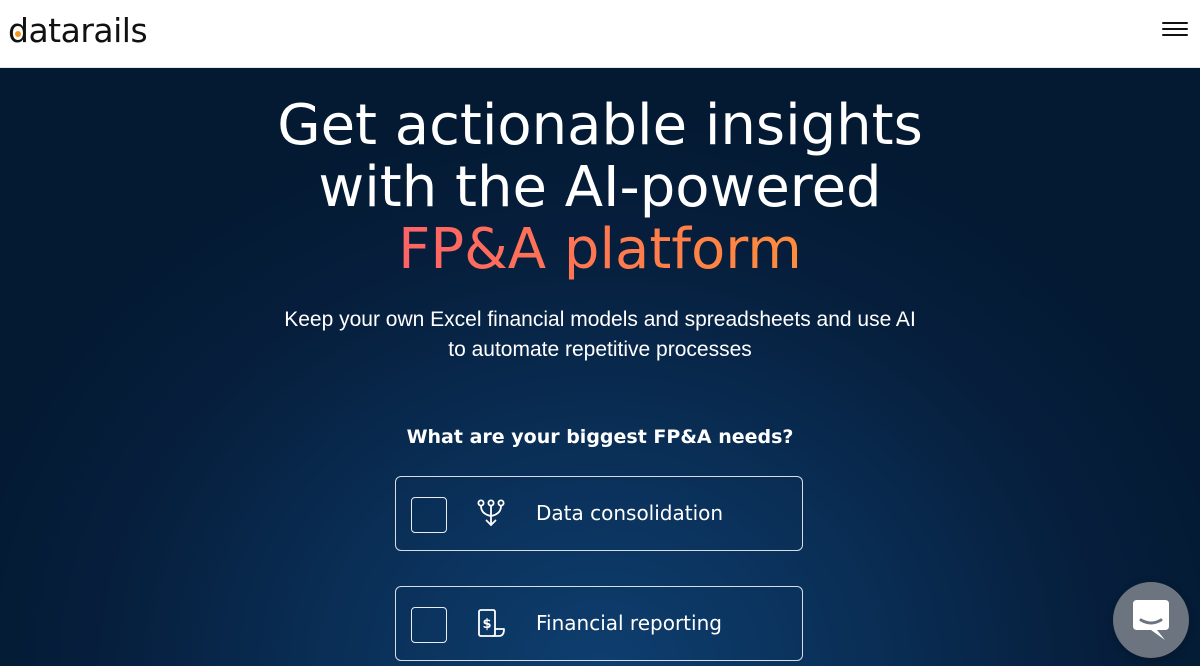 The image size is (1200, 666). What do you see at coordinates (491, 623) in the screenshot?
I see `financial-report-icon: $` at bounding box center [491, 623].